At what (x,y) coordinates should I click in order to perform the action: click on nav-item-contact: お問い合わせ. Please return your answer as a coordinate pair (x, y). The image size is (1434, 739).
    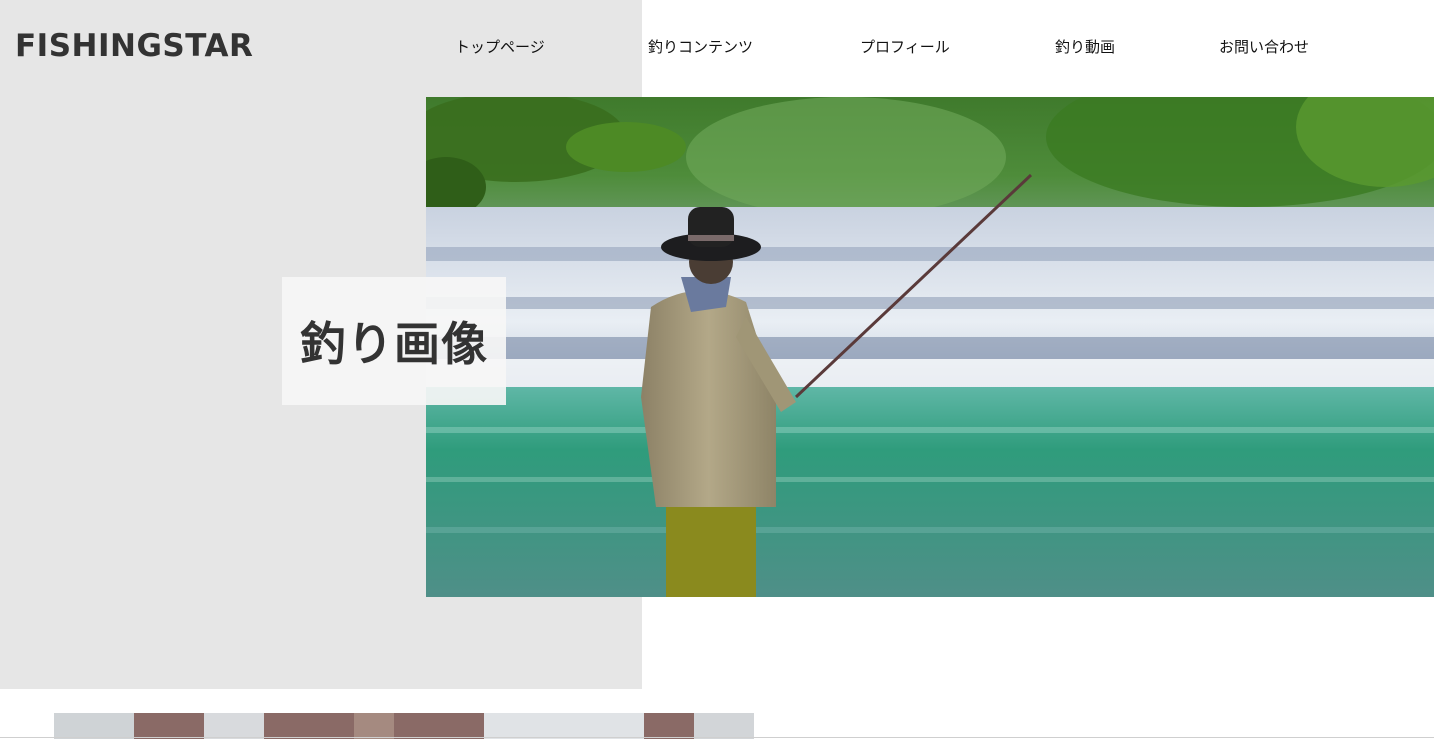
    Looking at the image, I should click on (1264, 46).